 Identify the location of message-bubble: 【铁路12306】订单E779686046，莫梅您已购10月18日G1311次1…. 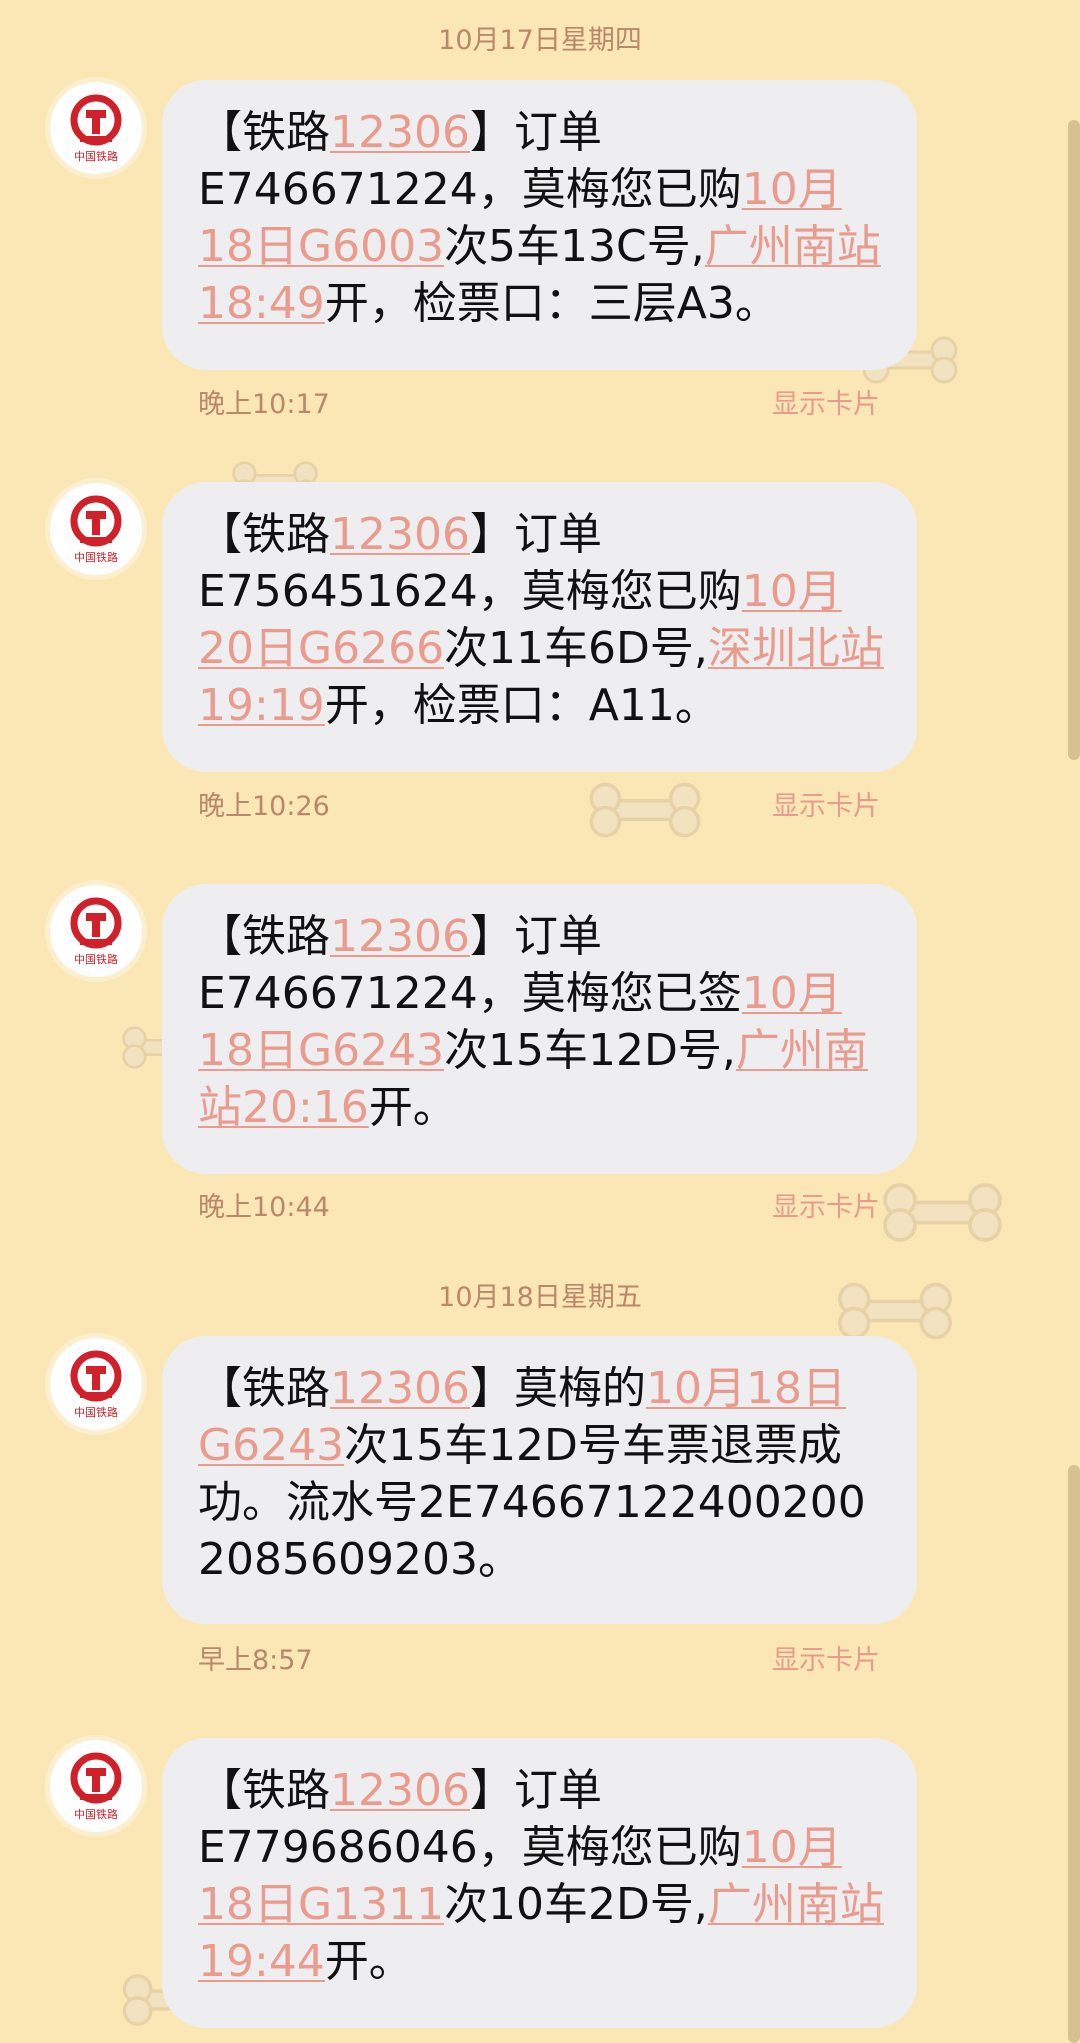
(539, 1883).